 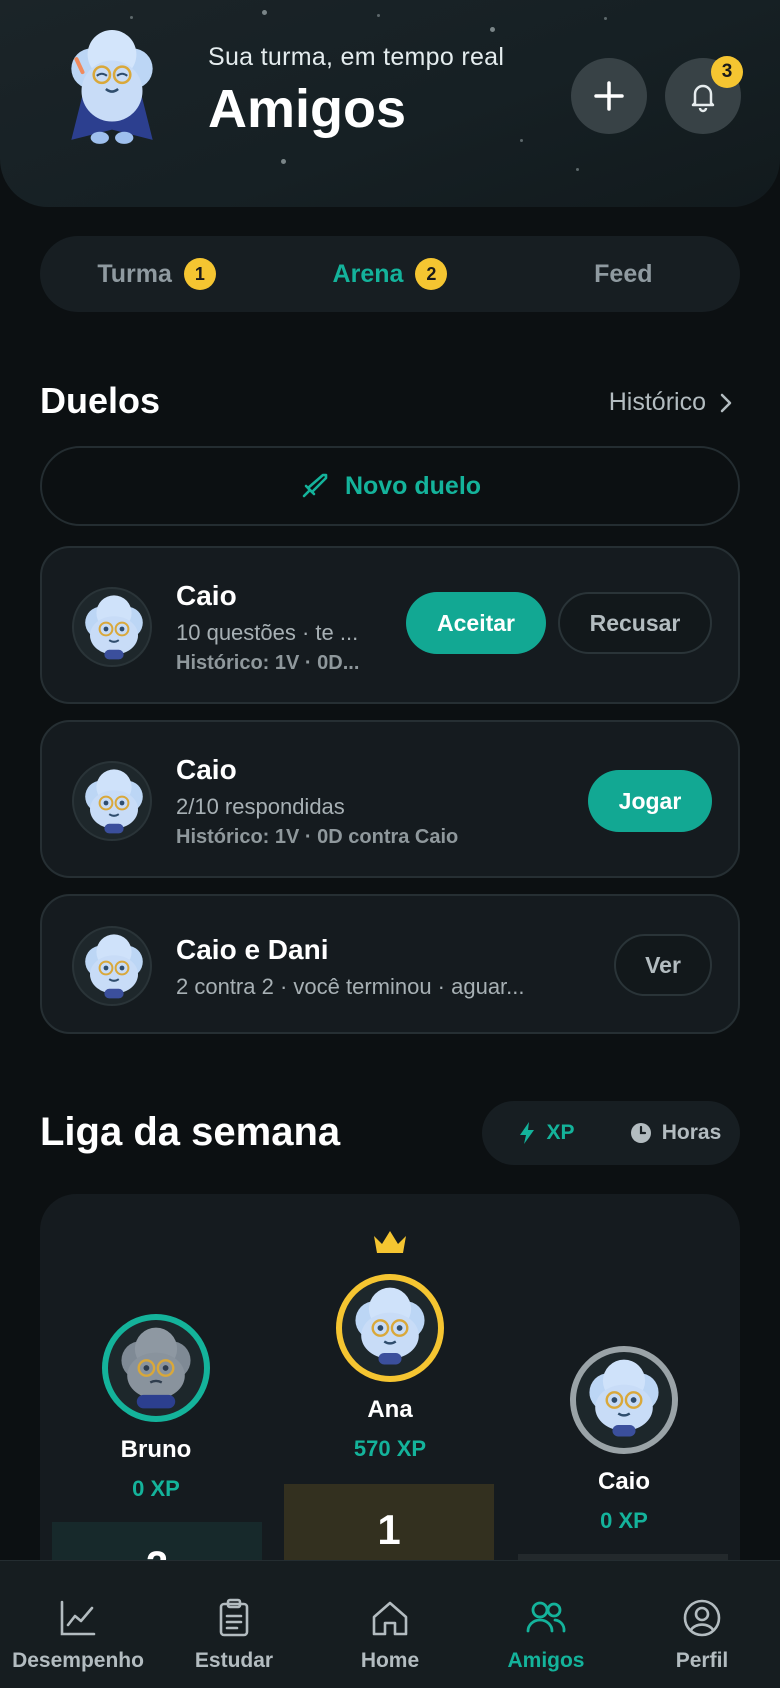 I want to click on nav-label: Amigos, so click(x=546, y=1660).